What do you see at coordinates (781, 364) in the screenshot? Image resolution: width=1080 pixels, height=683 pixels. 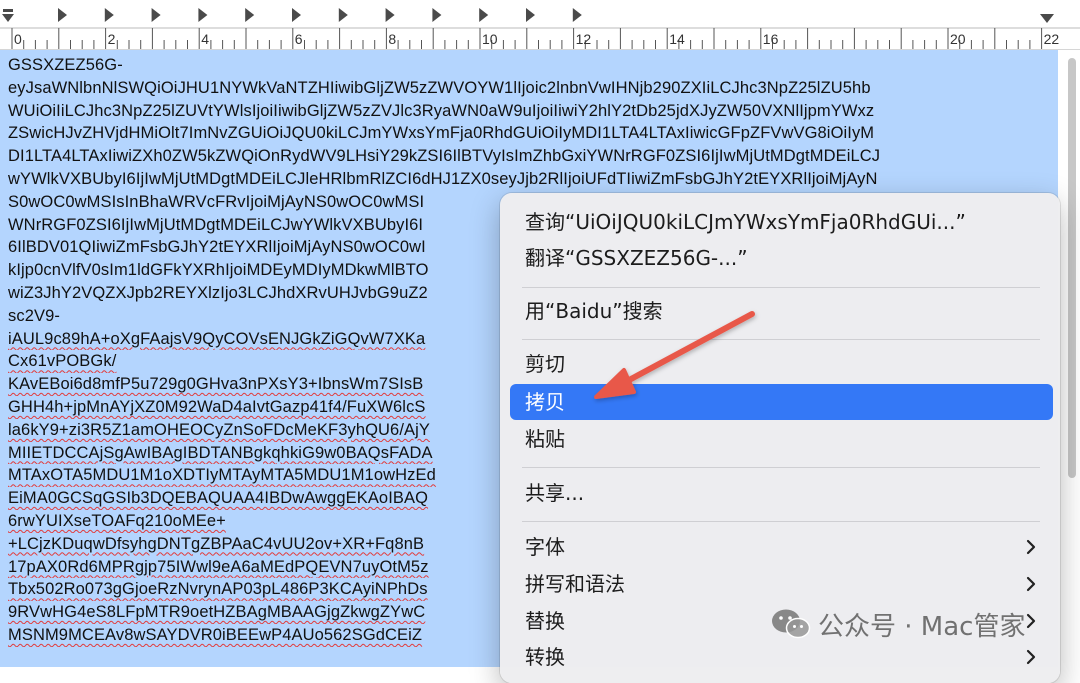 I see `menu-item-cut: 剪切` at bounding box center [781, 364].